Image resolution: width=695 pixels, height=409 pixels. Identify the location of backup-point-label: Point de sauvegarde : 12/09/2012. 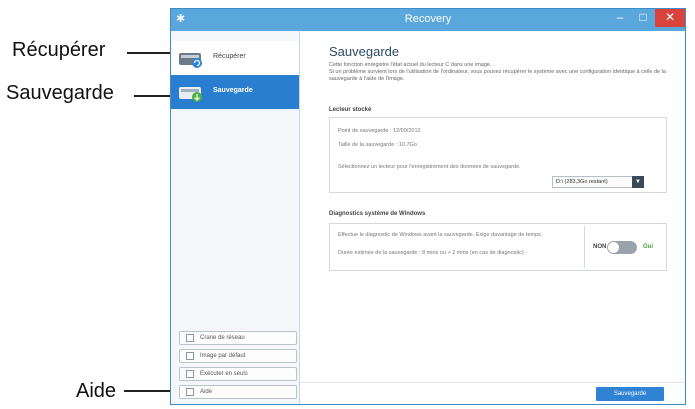
(379, 131).